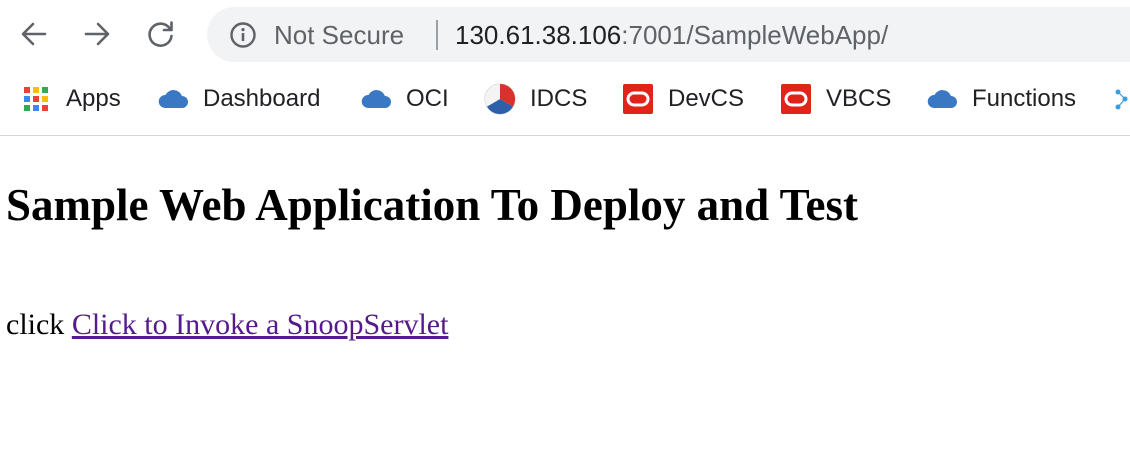  What do you see at coordinates (500, 99) in the screenshot?
I see `idcs-logo-icon` at bounding box center [500, 99].